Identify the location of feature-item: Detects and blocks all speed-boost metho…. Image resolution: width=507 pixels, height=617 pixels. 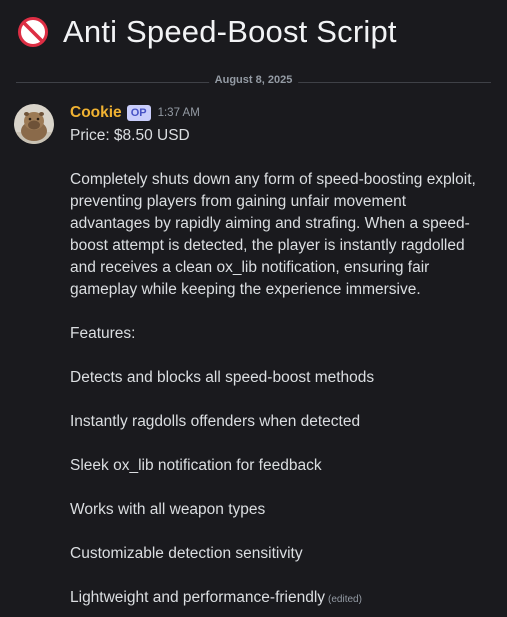
(222, 377).